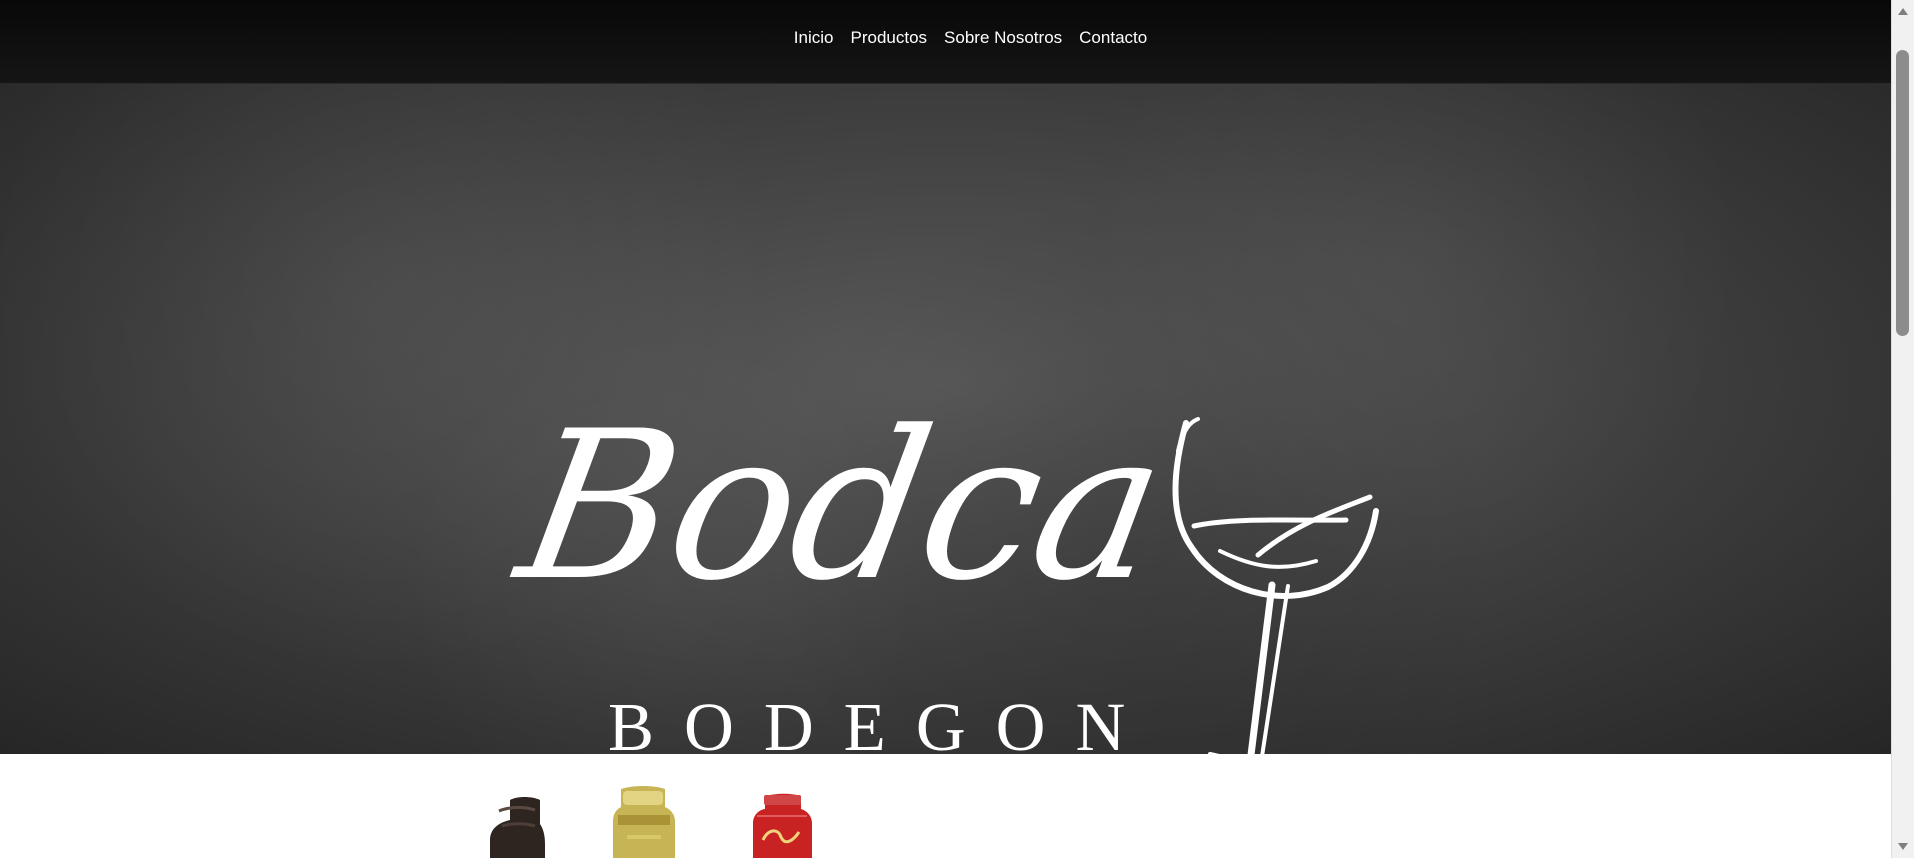 The image size is (1914, 858). What do you see at coordinates (782, 824) in the screenshot?
I see `product-bottle-red-image` at bounding box center [782, 824].